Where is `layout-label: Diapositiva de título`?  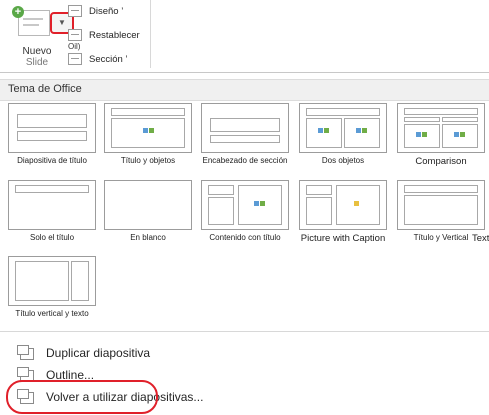
layout-label: Diapositiva de título is located at coordinates (52, 160).